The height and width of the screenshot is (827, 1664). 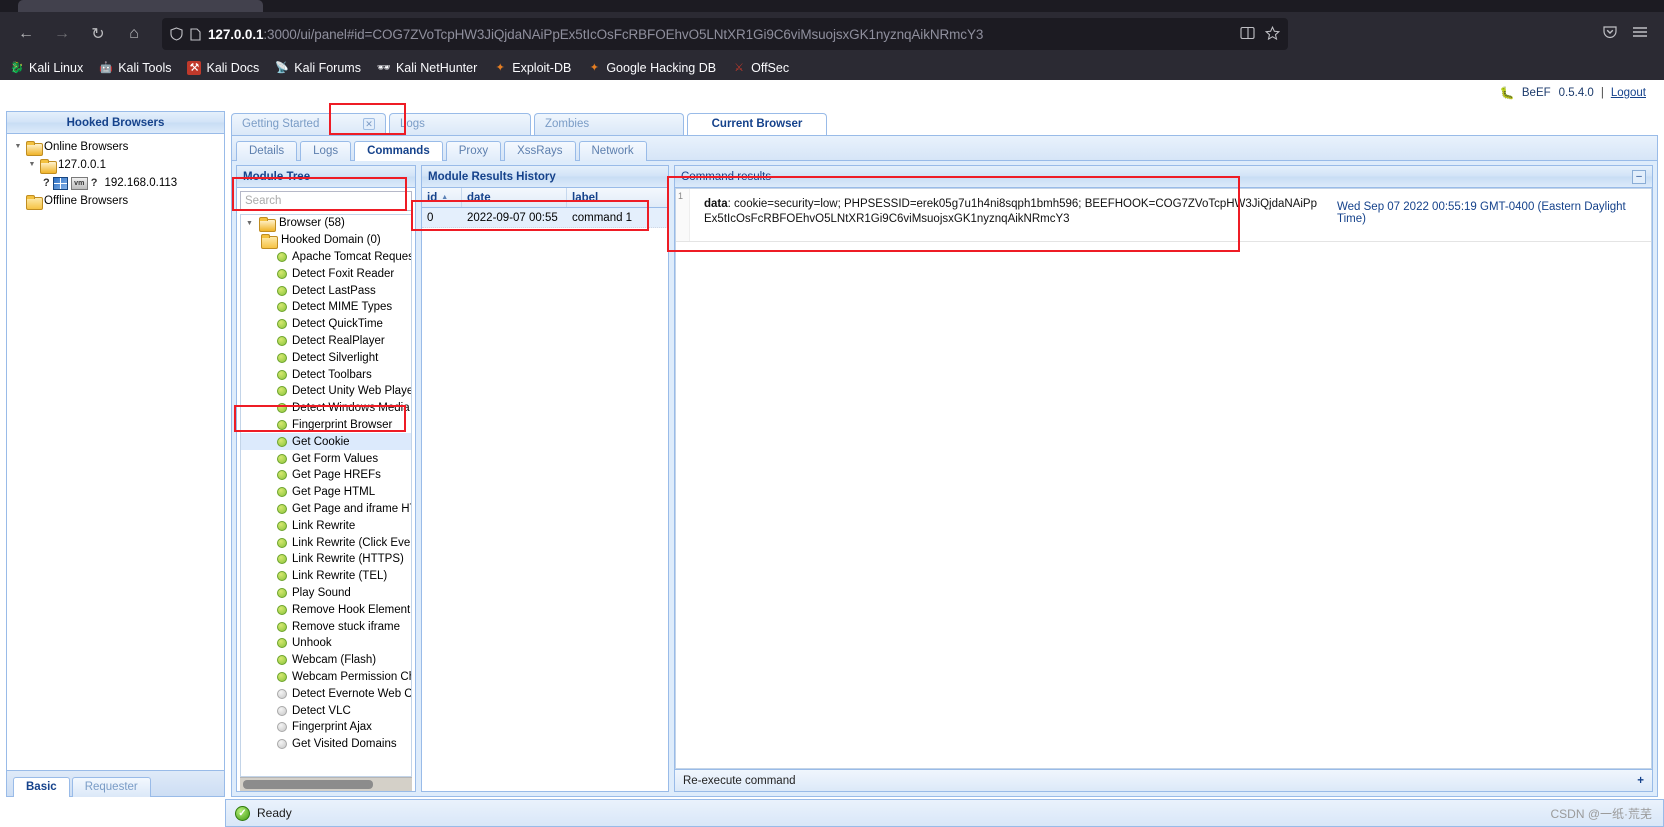 What do you see at coordinates (115, 147) in the screenshot?
I see `tree-item-online-browsers: ▼ Online Browsers` at bounding box center [115, 147].